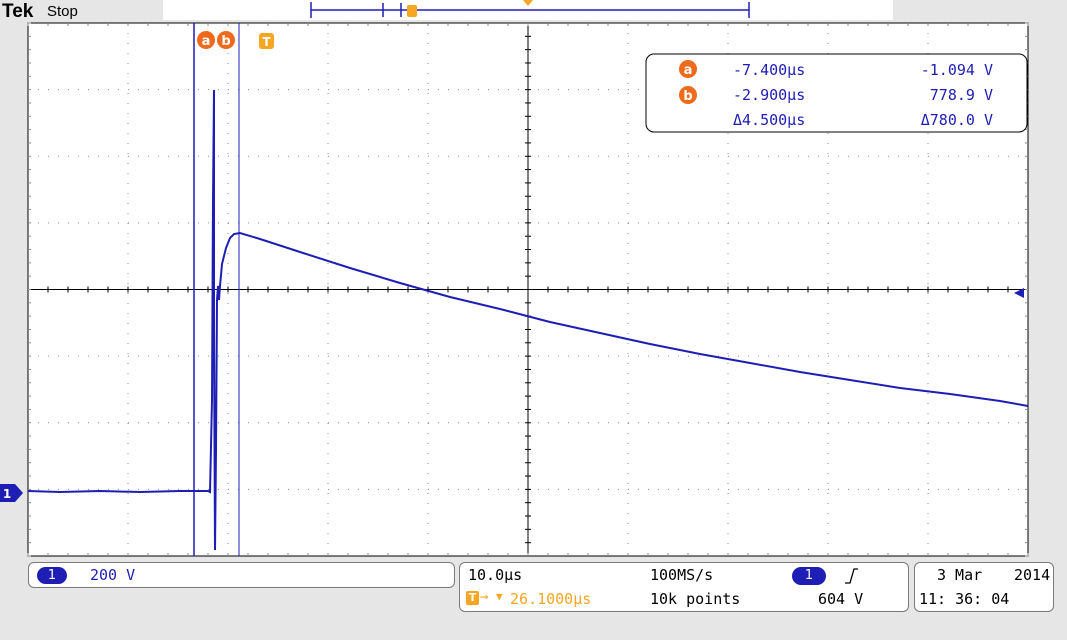  Describe the element at coordinates (769, 95) in the screenshot. I see `cursor-b-time: -2.900µs` at that location.